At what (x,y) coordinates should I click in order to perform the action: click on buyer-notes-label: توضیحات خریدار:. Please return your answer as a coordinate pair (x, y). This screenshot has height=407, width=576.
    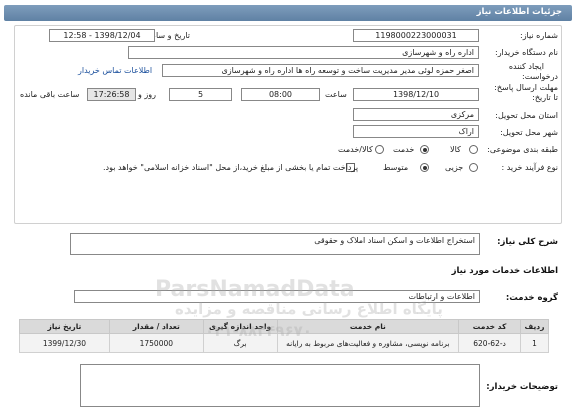
    Looking at the image, I should click on (522, 387).